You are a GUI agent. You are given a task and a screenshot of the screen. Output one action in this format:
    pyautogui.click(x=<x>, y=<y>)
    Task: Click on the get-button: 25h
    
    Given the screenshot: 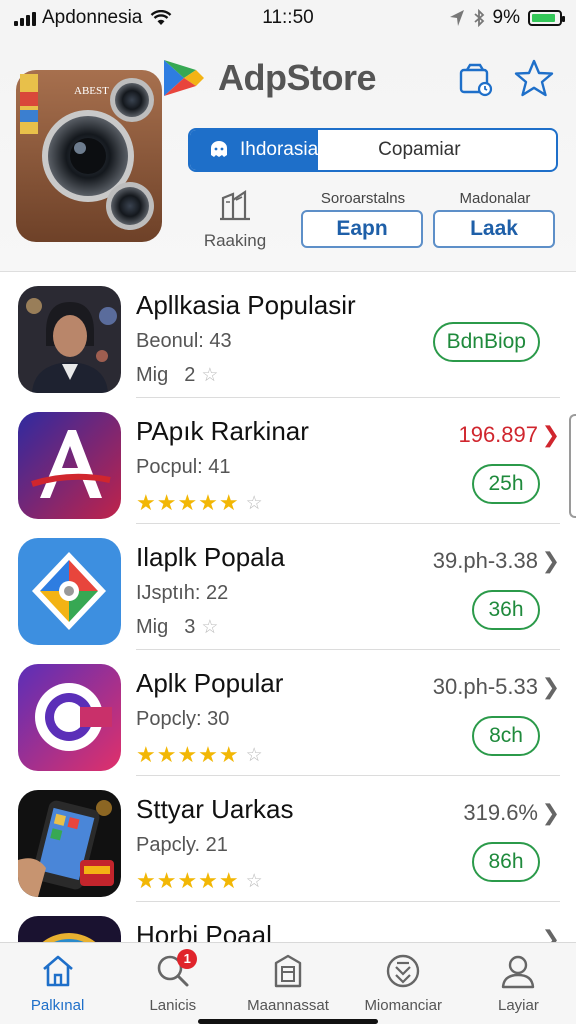 What is the action you would take?
    pyautogui.click(x=506, y=484)
    